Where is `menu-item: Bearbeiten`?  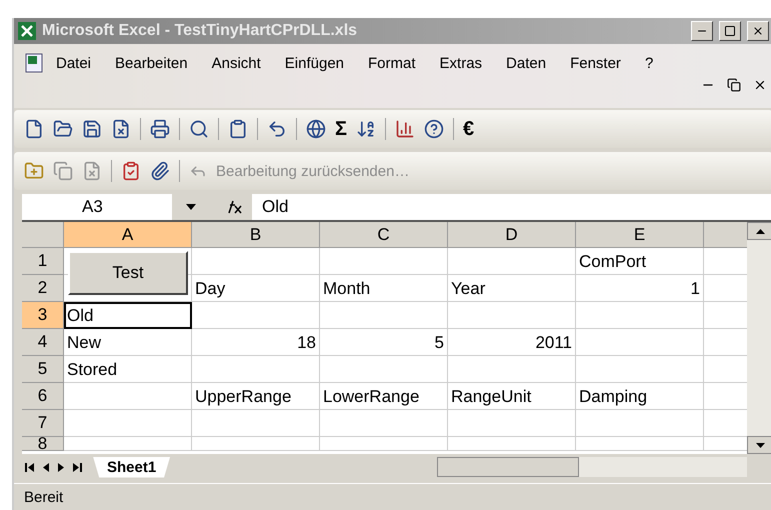 menu-item: Bearbeiten is located at coordinates (151, 63).